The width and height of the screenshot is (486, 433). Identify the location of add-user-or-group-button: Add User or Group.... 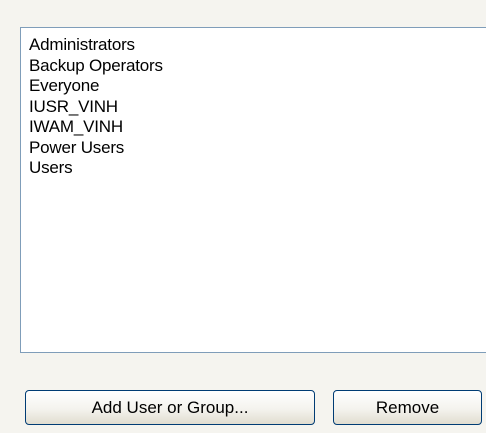
(170, 407).